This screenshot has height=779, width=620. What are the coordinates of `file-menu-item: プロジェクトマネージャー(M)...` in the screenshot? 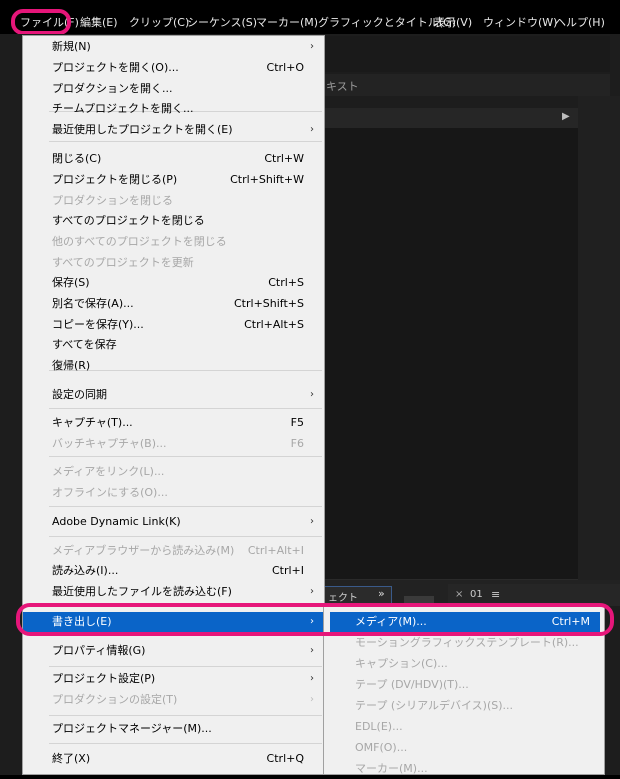 It's located at (173, 729).